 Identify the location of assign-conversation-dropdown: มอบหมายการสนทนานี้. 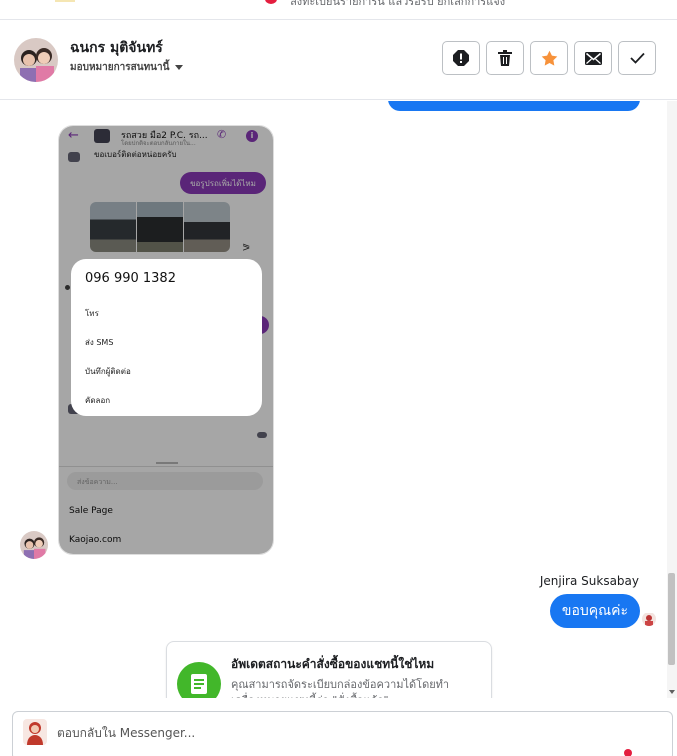
(127, 67).